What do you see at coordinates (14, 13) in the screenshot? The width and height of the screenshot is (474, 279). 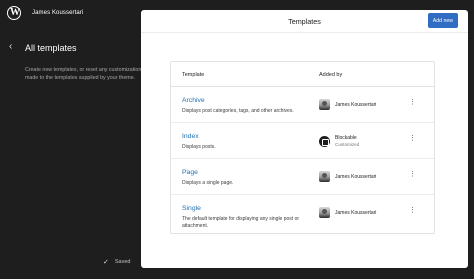 I see `wordpress-icon: W` at bounding box center [14, 13].